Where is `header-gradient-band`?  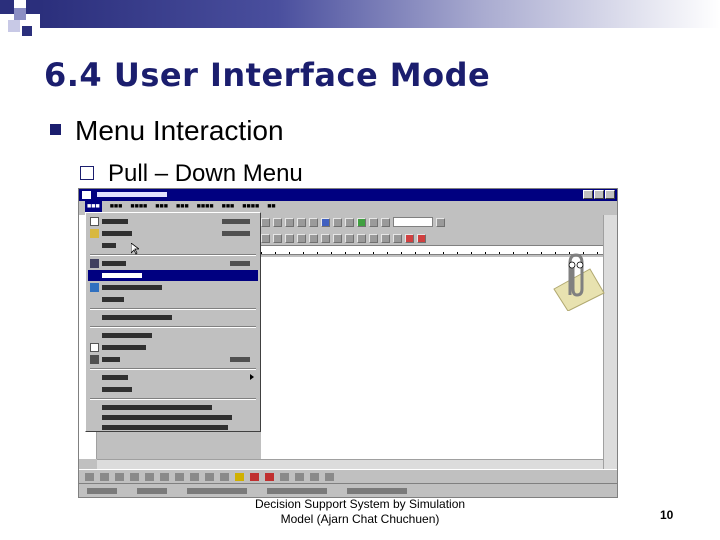 header-gradient-band is located at coordinates (380, 14).